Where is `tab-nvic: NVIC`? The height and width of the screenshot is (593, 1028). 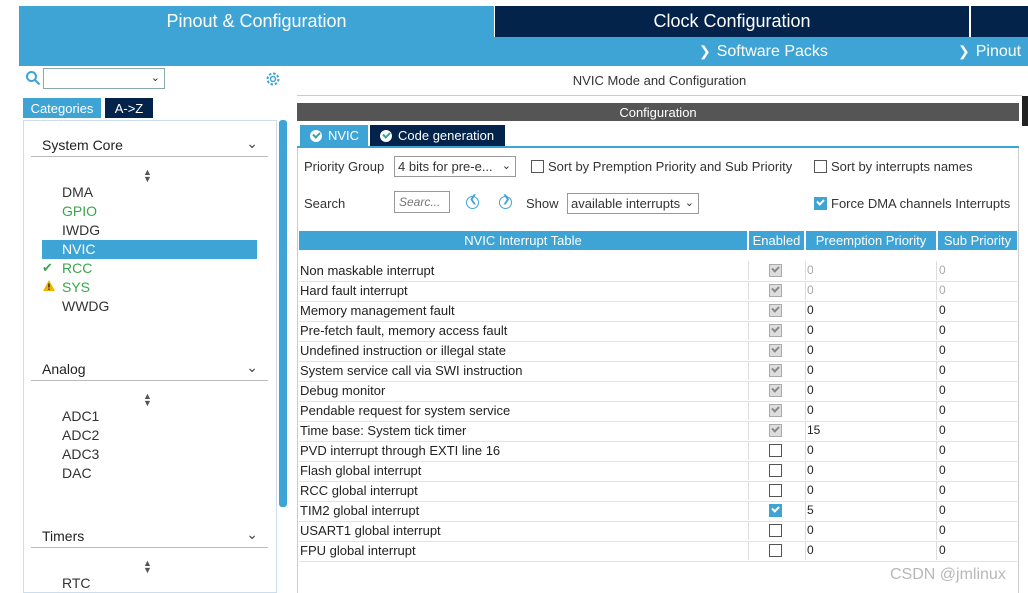
tab-nvic: NVIC is located at coordinates (334, 135).